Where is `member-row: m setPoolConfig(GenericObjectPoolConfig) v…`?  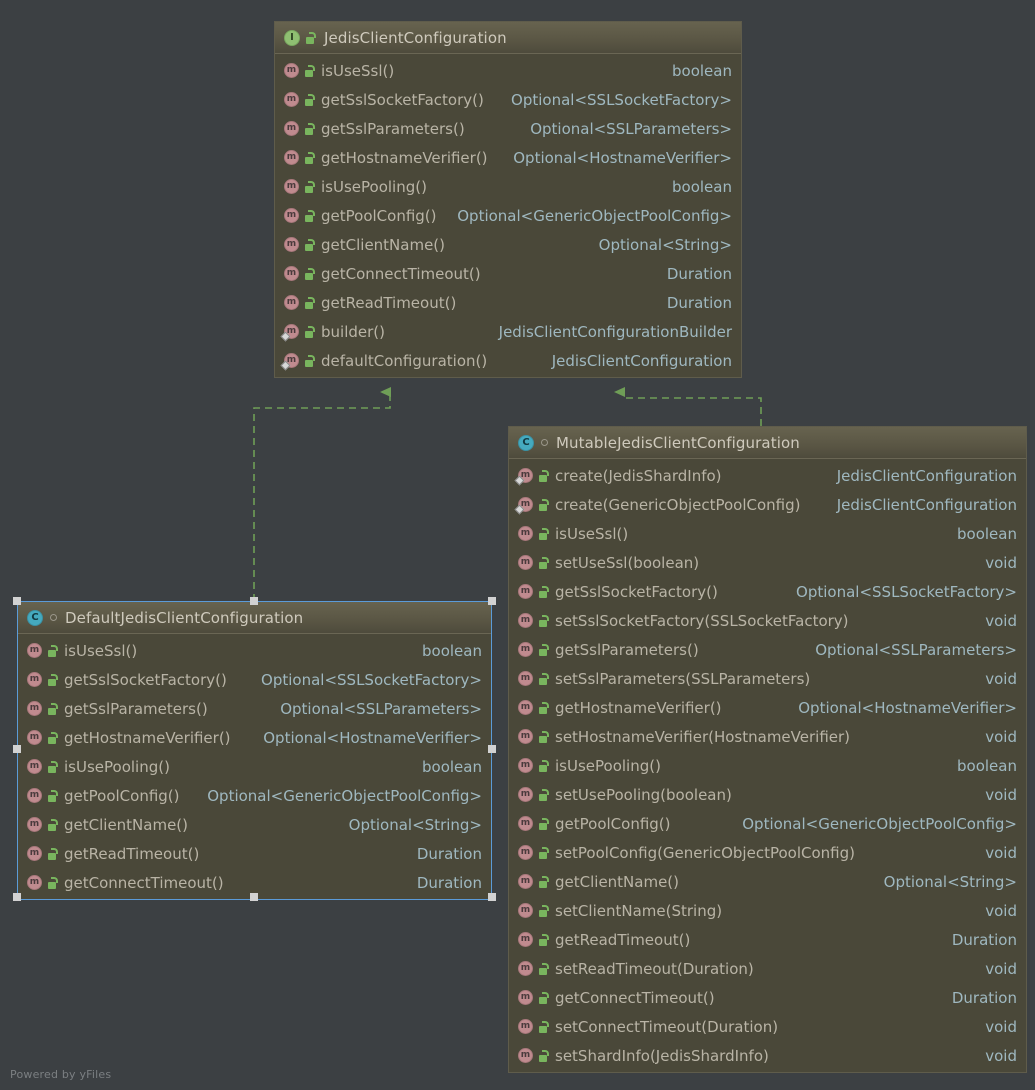
member-row: m setPoolConfig(GenericObjectPoolConfig) v… is located at coordinates (767, 852).